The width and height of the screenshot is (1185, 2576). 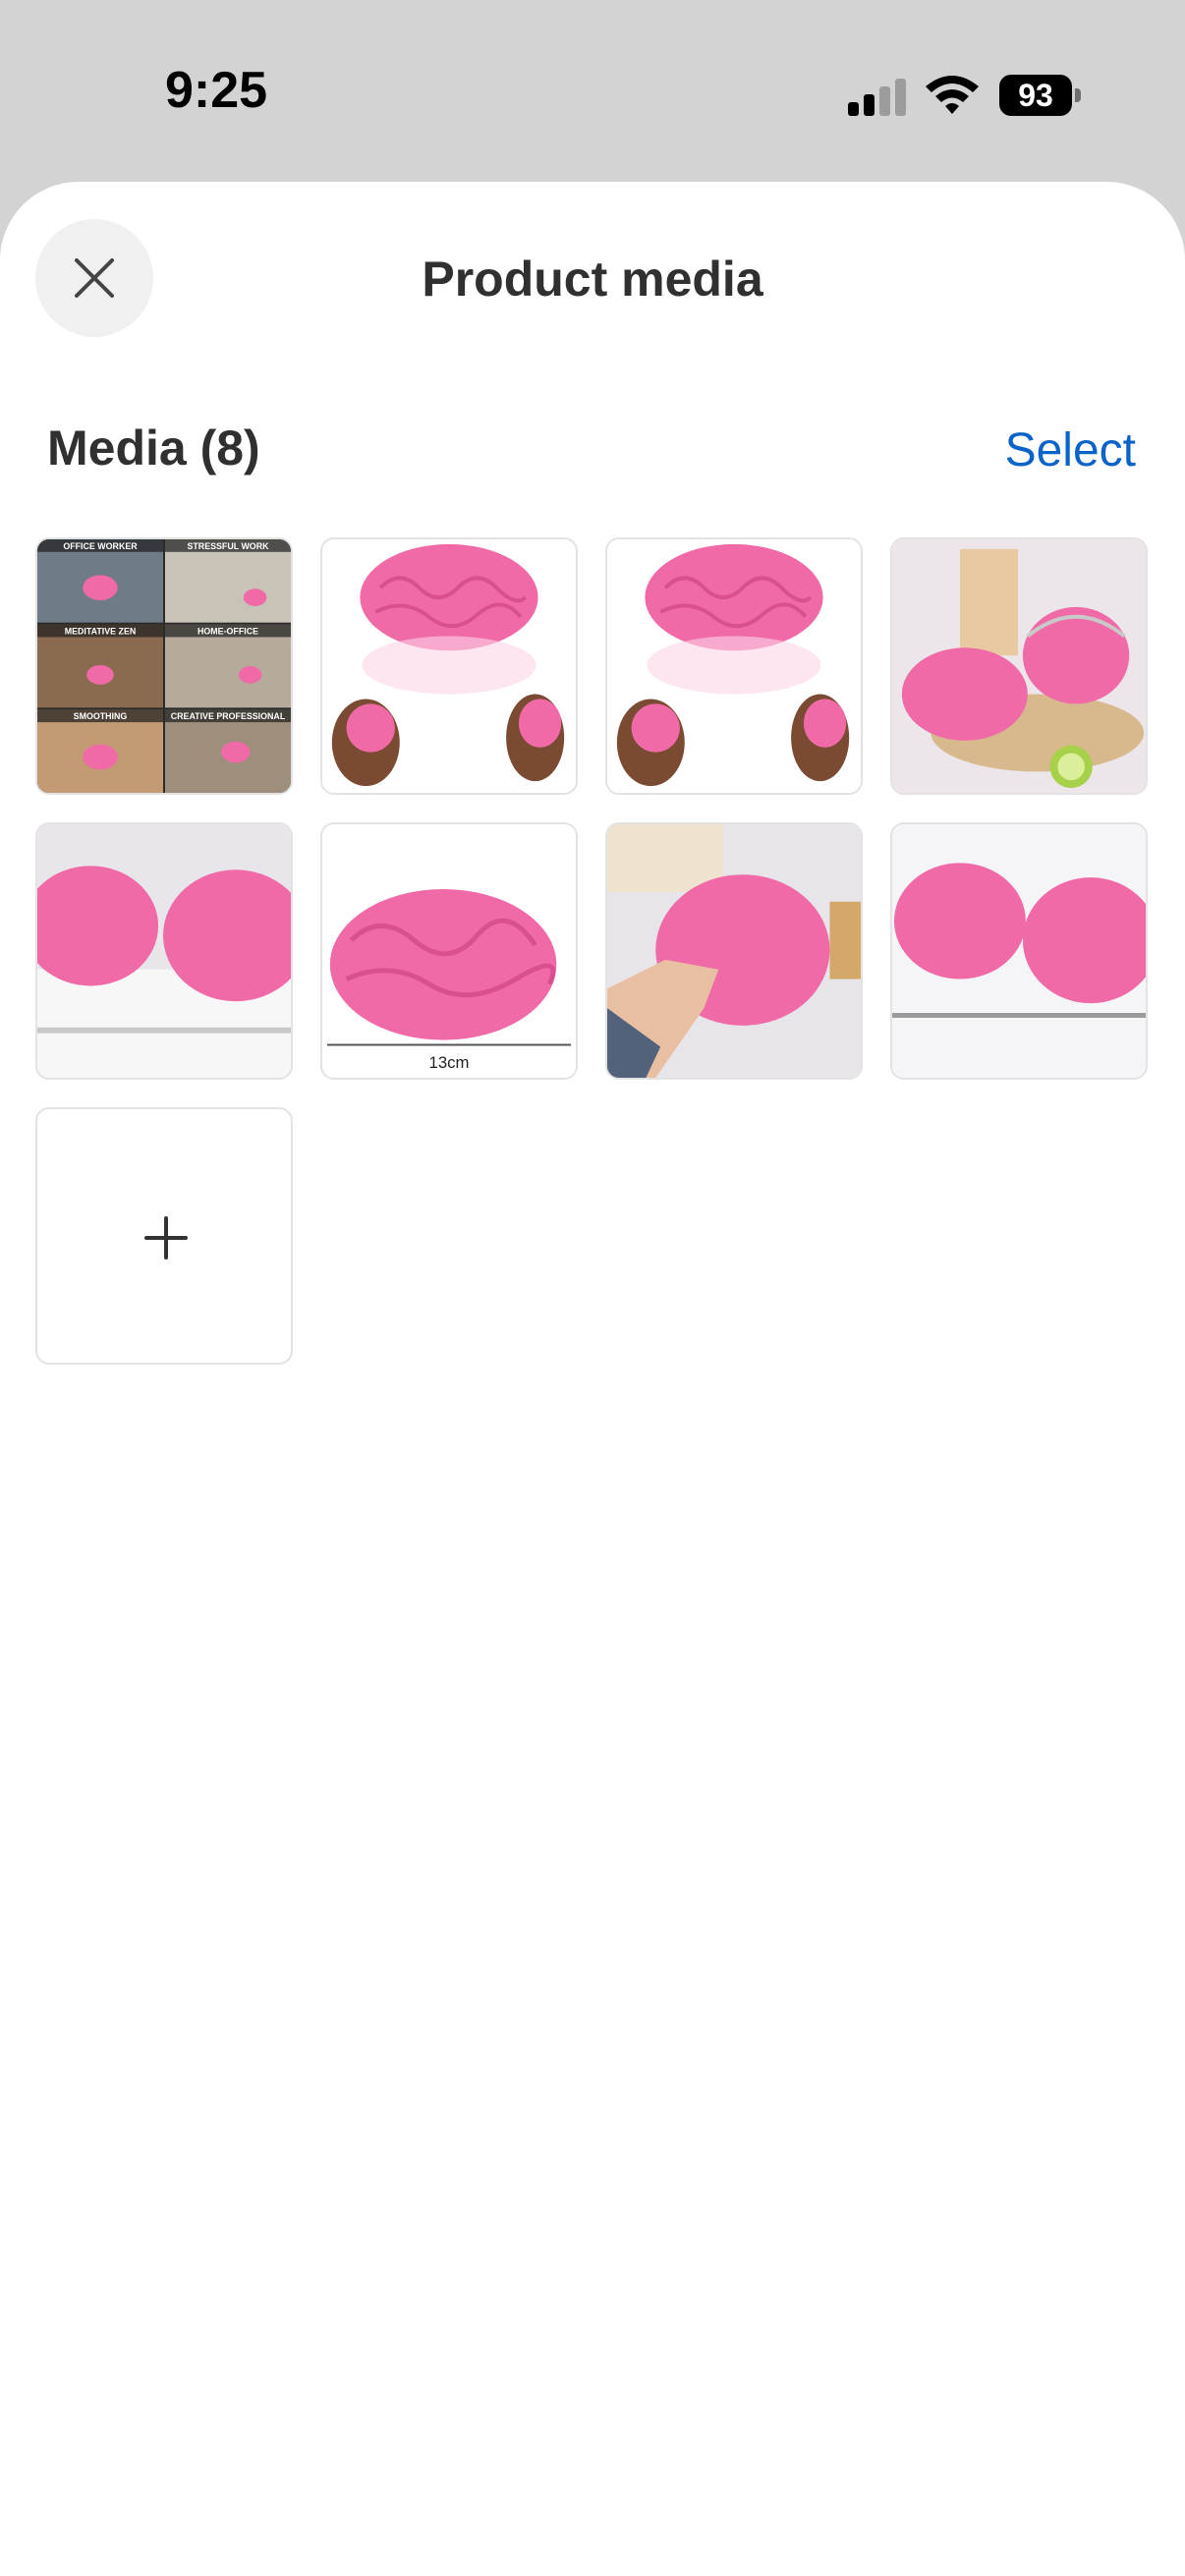 I want to click on wifi-icon, so click(x=953, y=95).